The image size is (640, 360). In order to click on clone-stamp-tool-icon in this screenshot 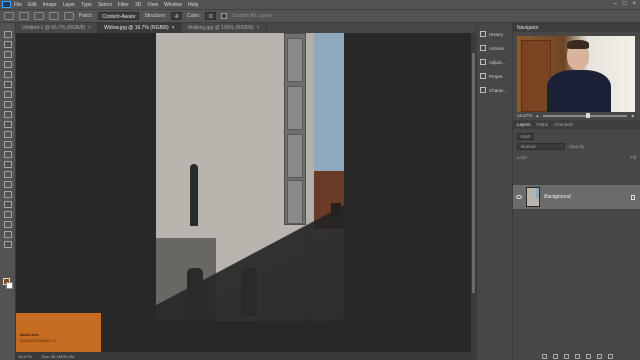, I will do `click(7, 124)`.